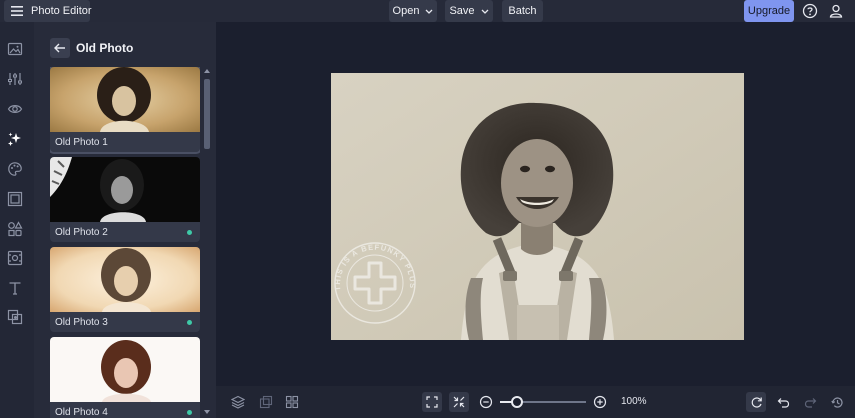 The image size is (855, 418). I want to click on actual-size-icon, so click(459, 402).